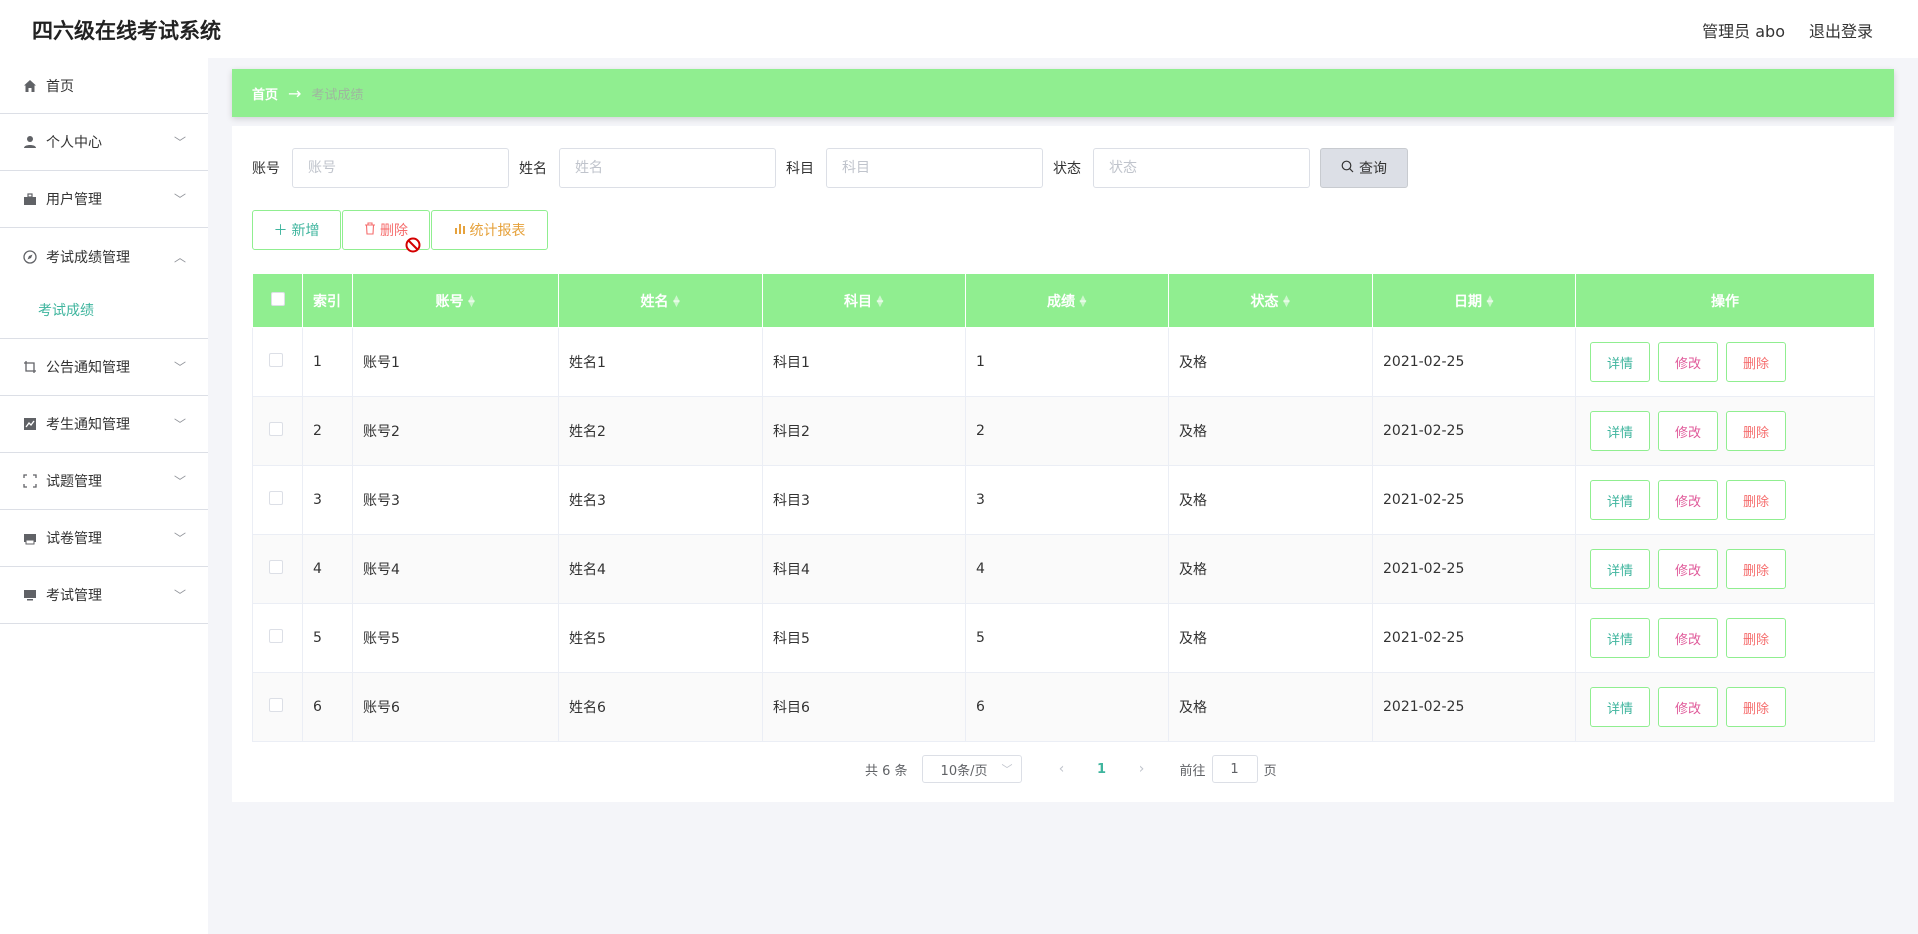 This screenshot has height=934, width=1918. What do you see at coordinates (1725, 431) in the screenshot?
I see `cell-actions: 详情 修改 删除` at bounding box center [1725, 431].